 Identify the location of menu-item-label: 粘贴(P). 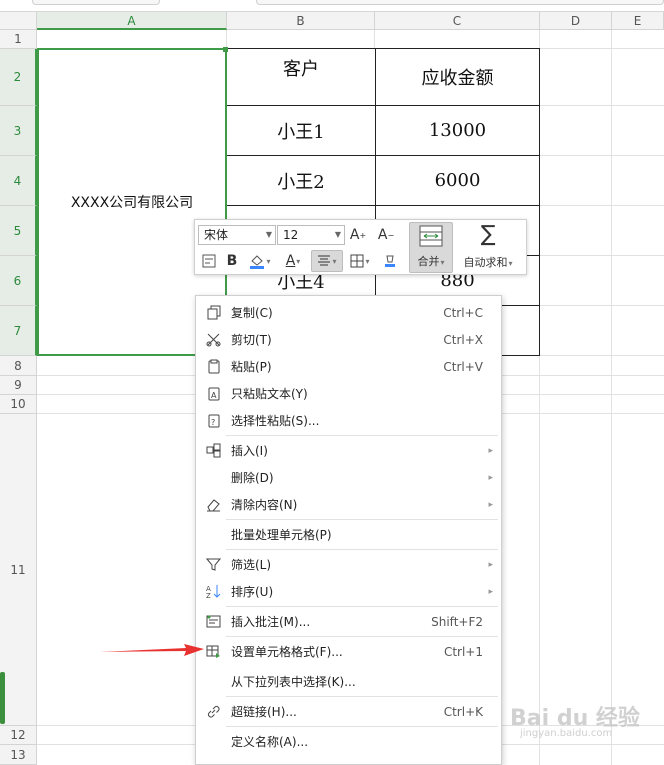
(251, 367).